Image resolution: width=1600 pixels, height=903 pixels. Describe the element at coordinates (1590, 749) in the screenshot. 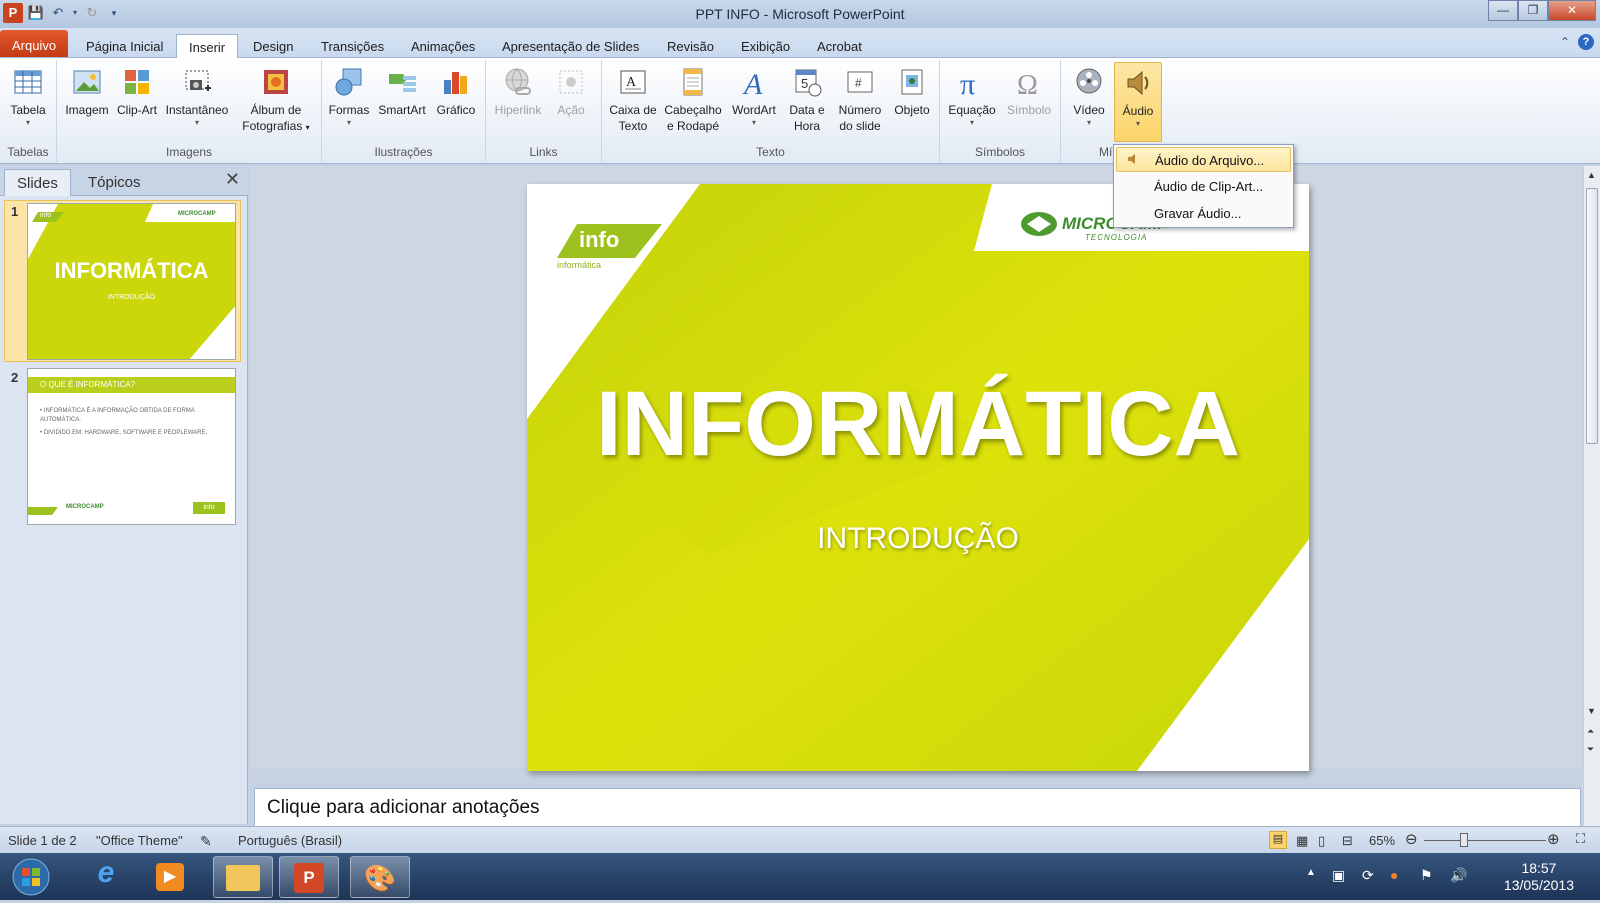

I see `next-slide-icon: ⏷` at that location.